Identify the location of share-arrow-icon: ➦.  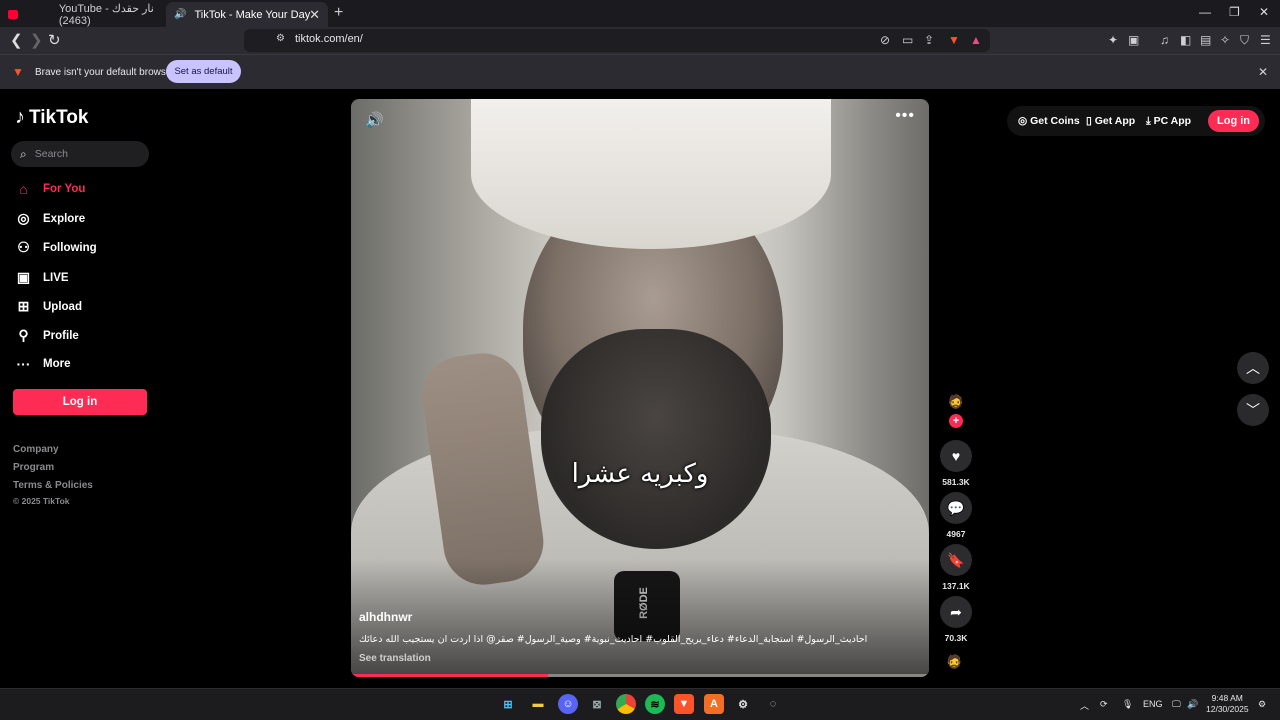
(956, 611).